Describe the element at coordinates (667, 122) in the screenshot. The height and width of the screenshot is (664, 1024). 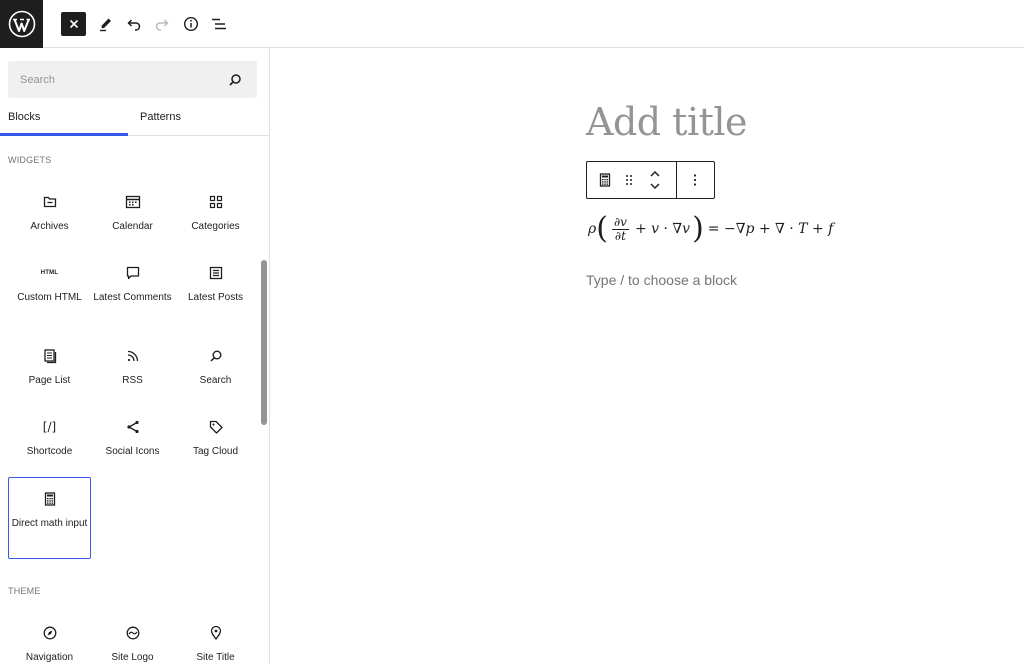
I see `post-title-input: Add title` at that location.